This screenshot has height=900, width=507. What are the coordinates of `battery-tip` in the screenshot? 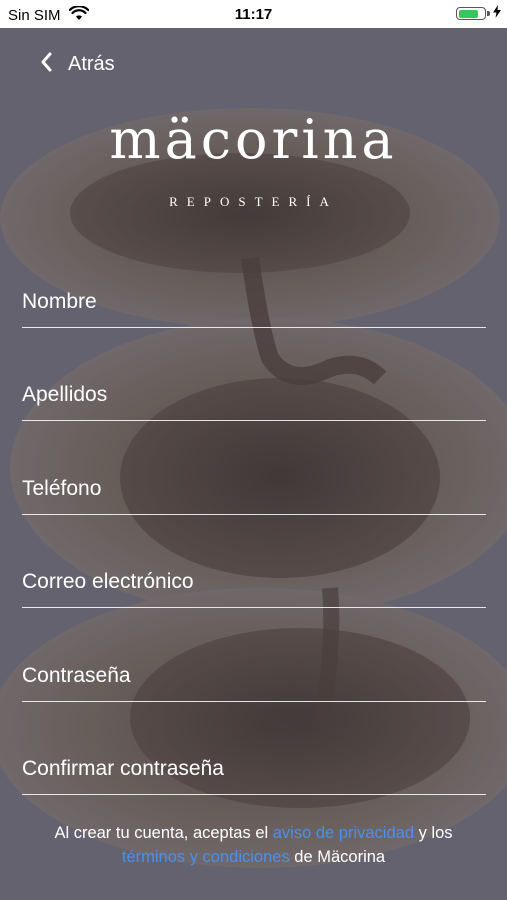 It's located at (488, 13).